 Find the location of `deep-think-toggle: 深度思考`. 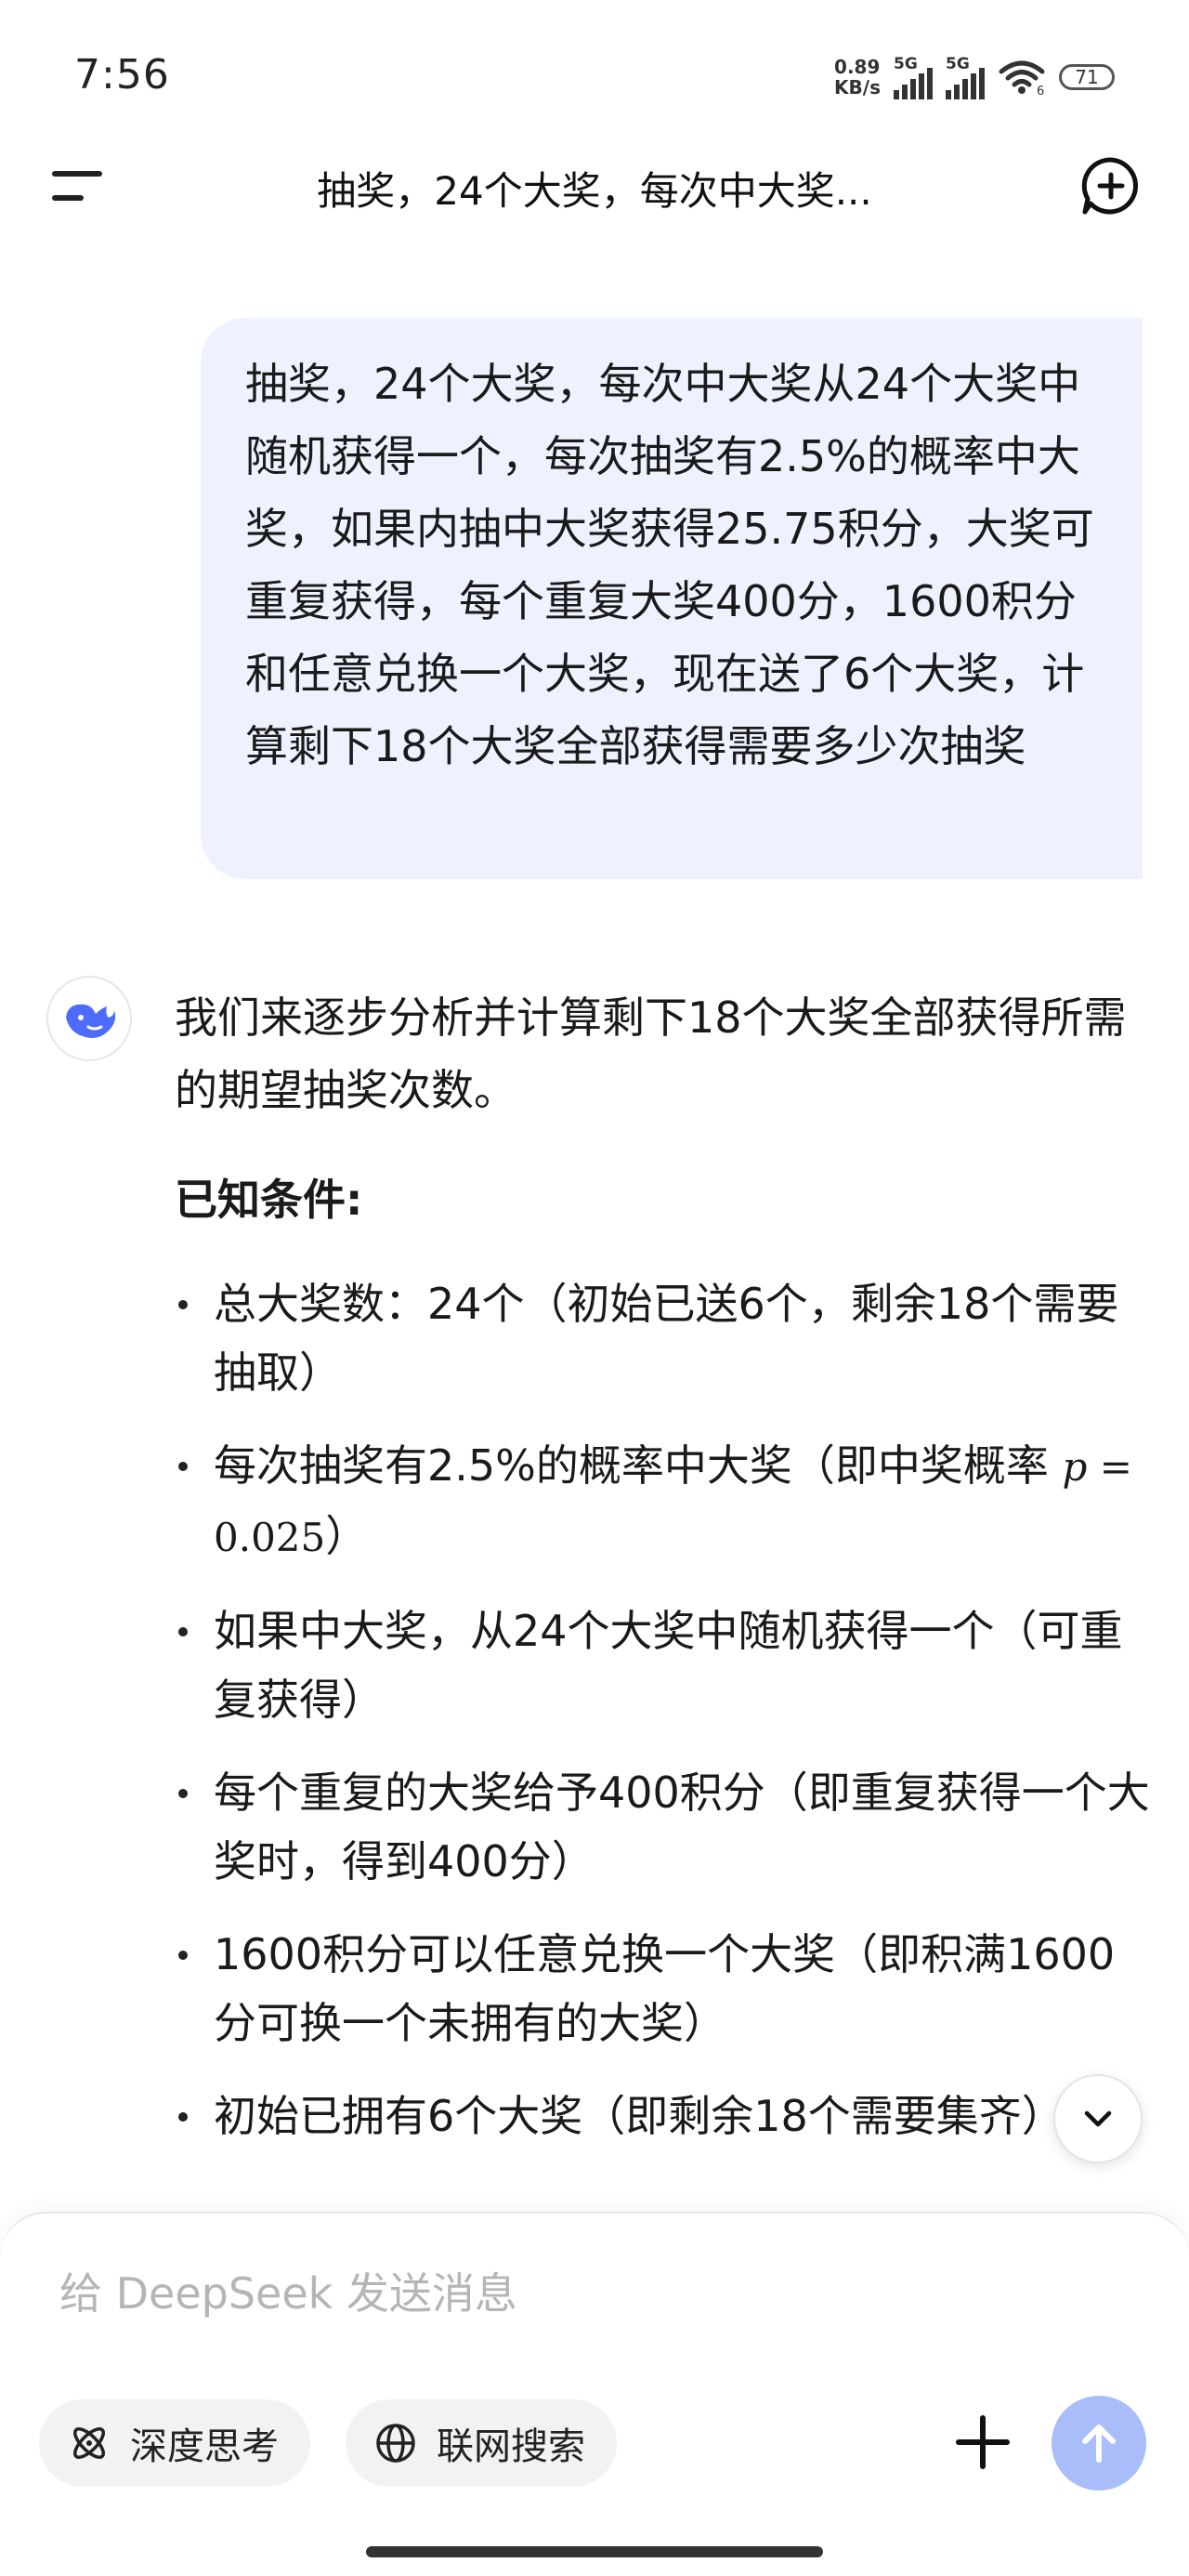

deep-think-toggle: 深度思考 is located at coordinates (175, 2443).